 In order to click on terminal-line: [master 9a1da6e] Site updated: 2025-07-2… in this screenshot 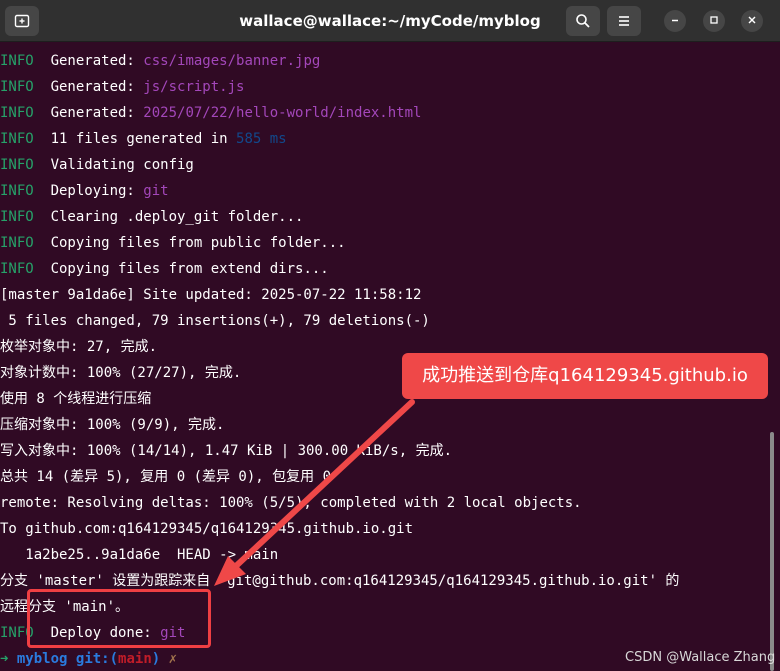, I will do `click(211, 295)`.